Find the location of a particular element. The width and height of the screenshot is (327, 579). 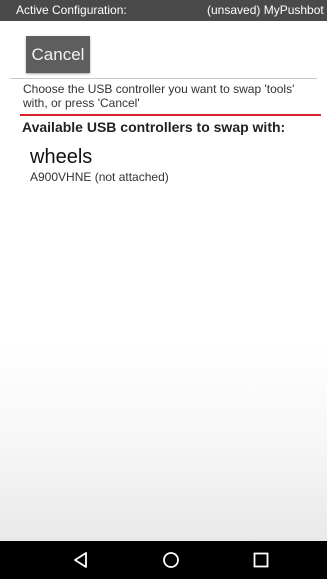

section-title: Available USB controllers to swap with: is located at coordinates (154, 127).